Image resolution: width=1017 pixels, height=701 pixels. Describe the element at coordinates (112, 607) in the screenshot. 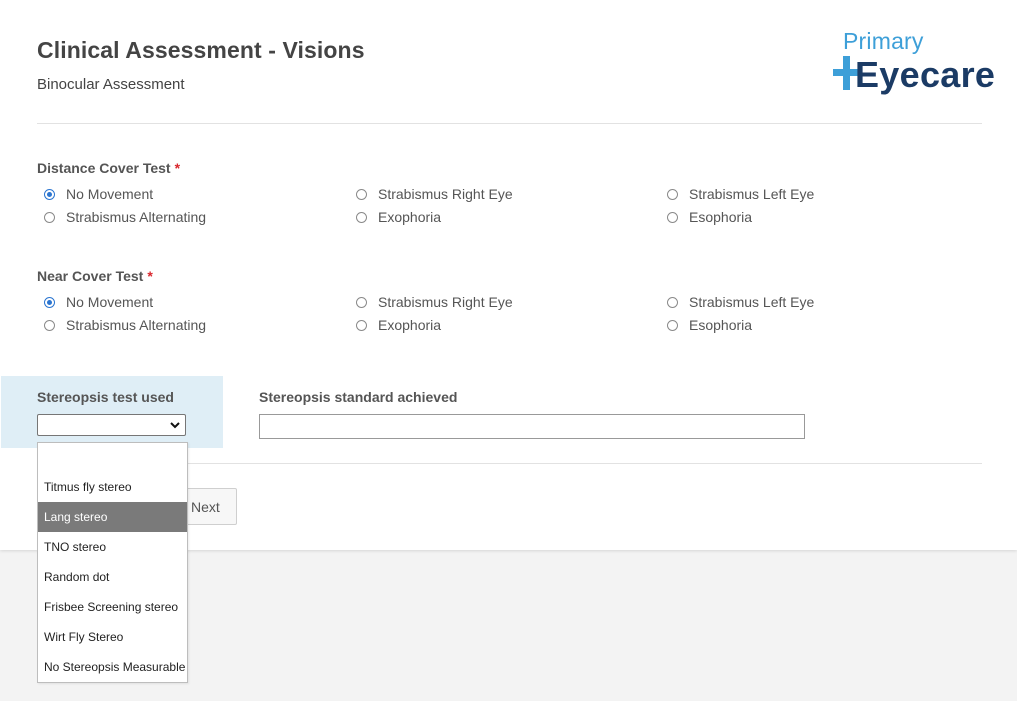

I see `dropdown-option-frisbee-screening-stereo: Frisbee Screening stereo` at that location.